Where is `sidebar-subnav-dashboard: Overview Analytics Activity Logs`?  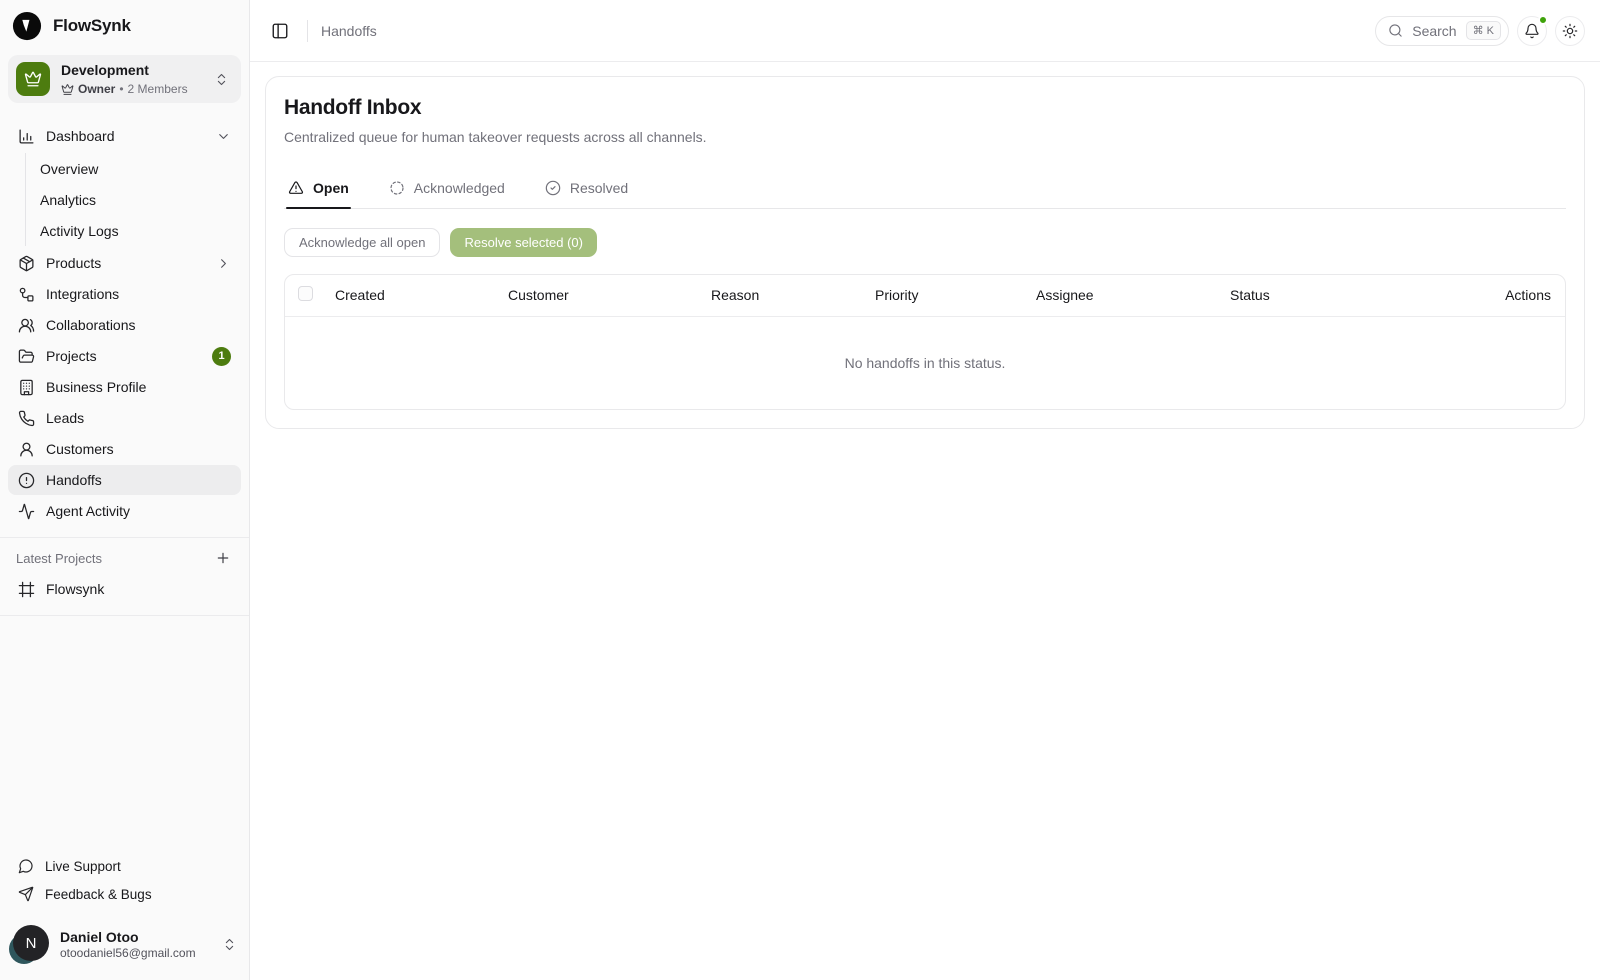
sidebar-subnav-dashboard: Overview Analytics Activity Logs is located at coordinates (133, 199).